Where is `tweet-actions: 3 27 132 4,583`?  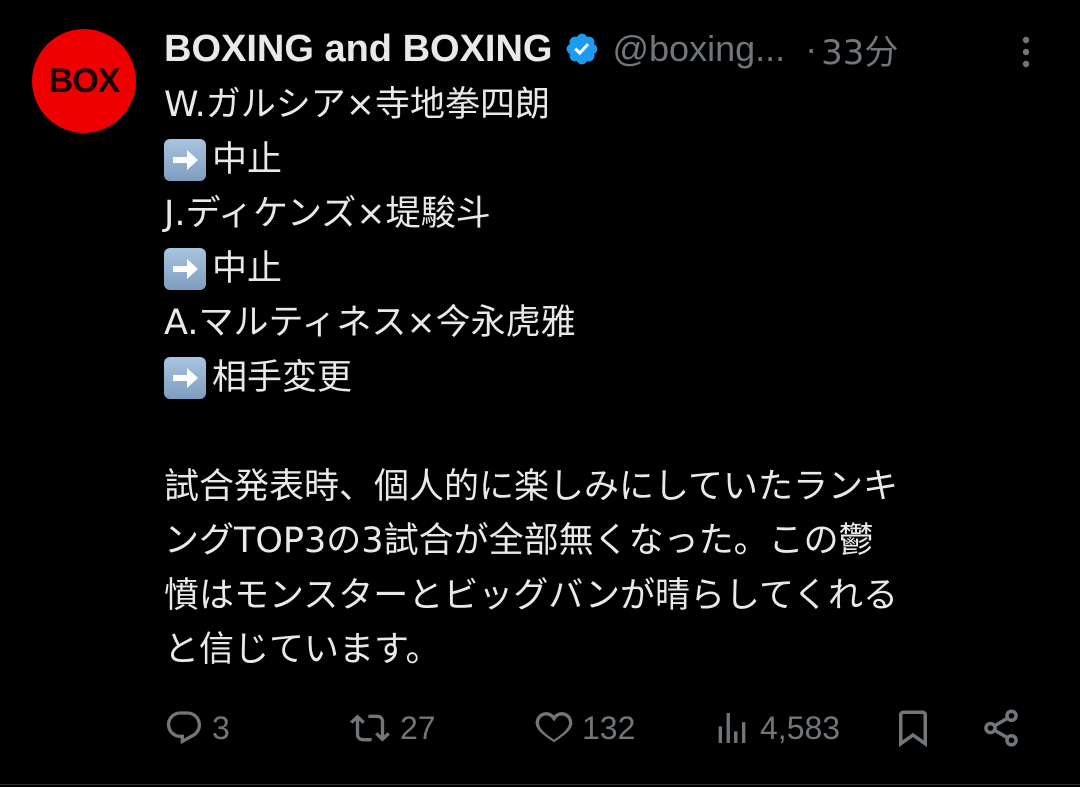
tweet-actions: 3 27 132 4,583 is located at coordinates (599, 728).